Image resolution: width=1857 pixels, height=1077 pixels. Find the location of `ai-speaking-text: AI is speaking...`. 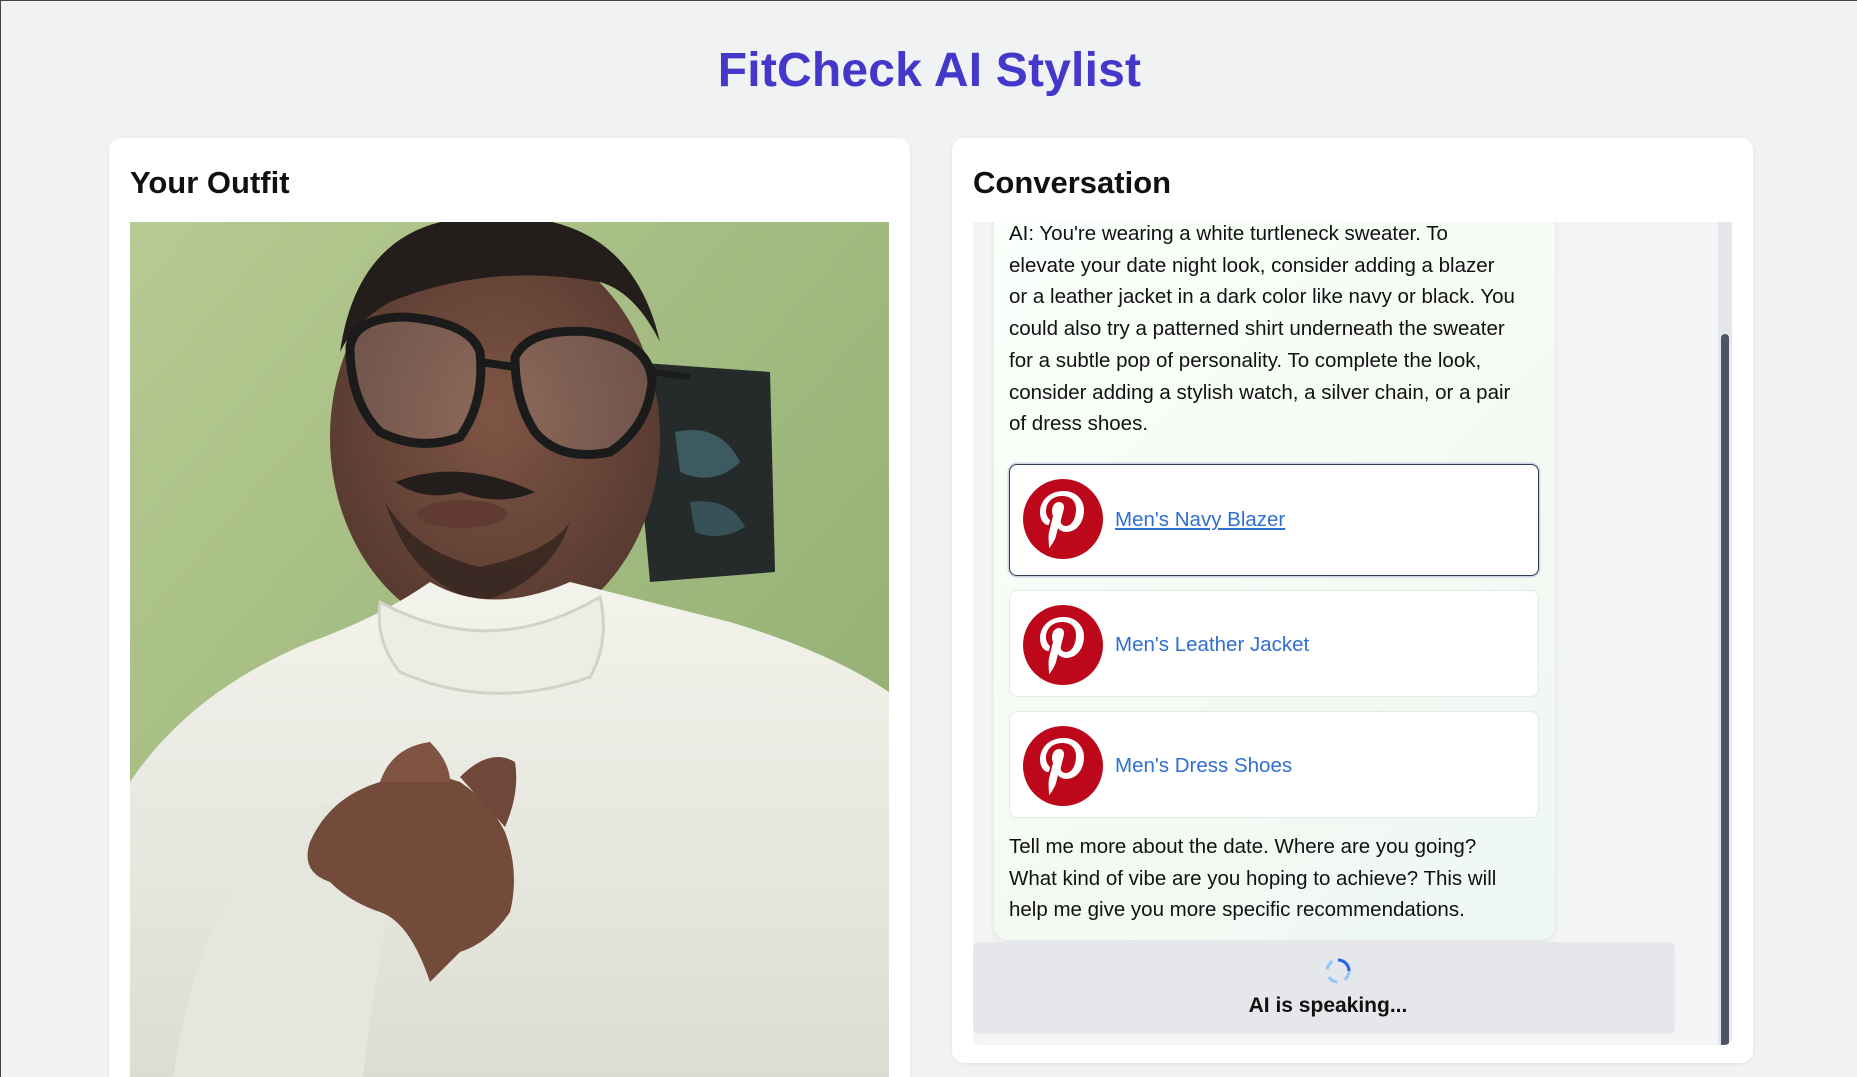

ai-speaking-text: AI is speaking... is located at coordinates (1328, 1005).